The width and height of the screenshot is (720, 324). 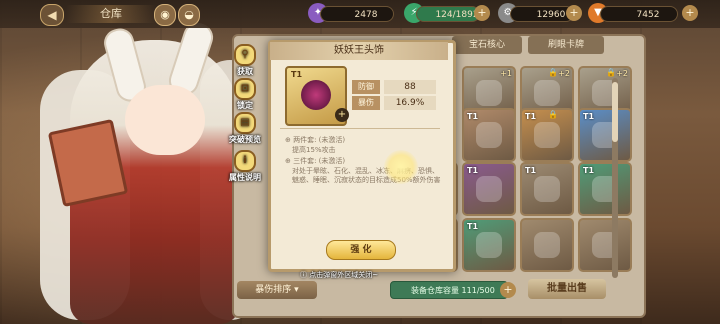 I want to click on stamina-counter: 124/1892, so click(x=448, y=14).